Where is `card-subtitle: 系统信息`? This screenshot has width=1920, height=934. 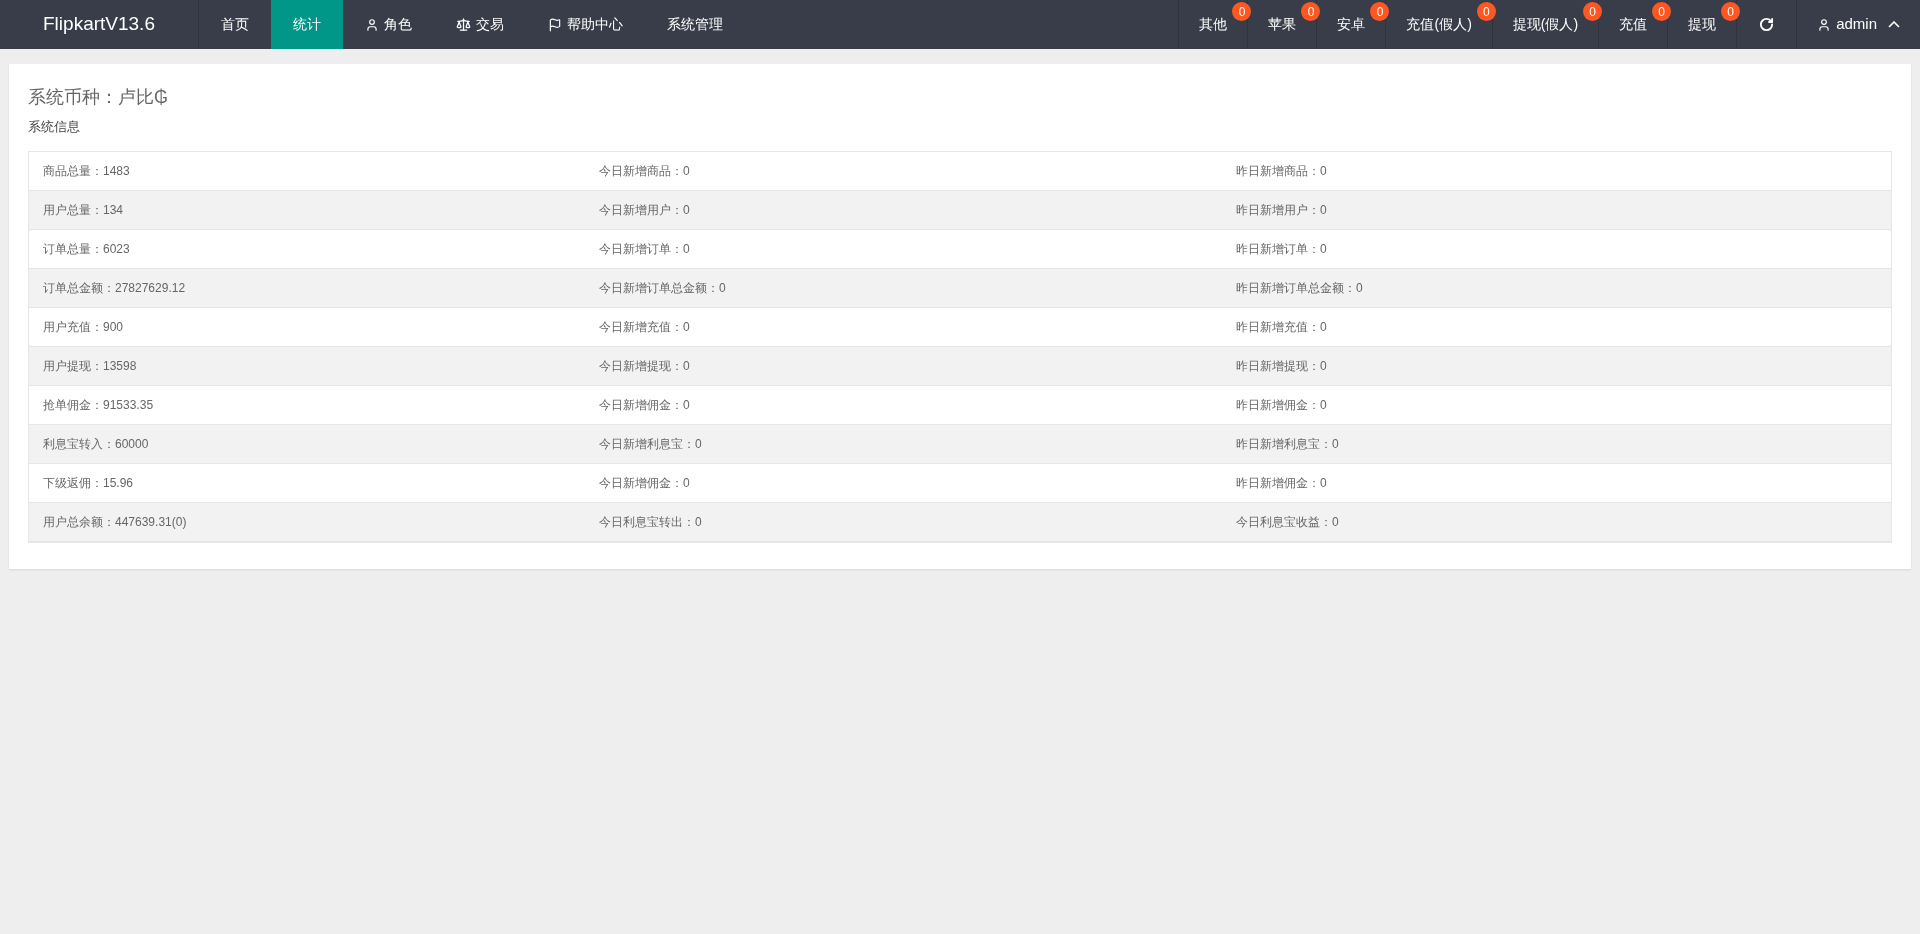 card-subtitle: 系统信息 is located at coordinates (54, 127).